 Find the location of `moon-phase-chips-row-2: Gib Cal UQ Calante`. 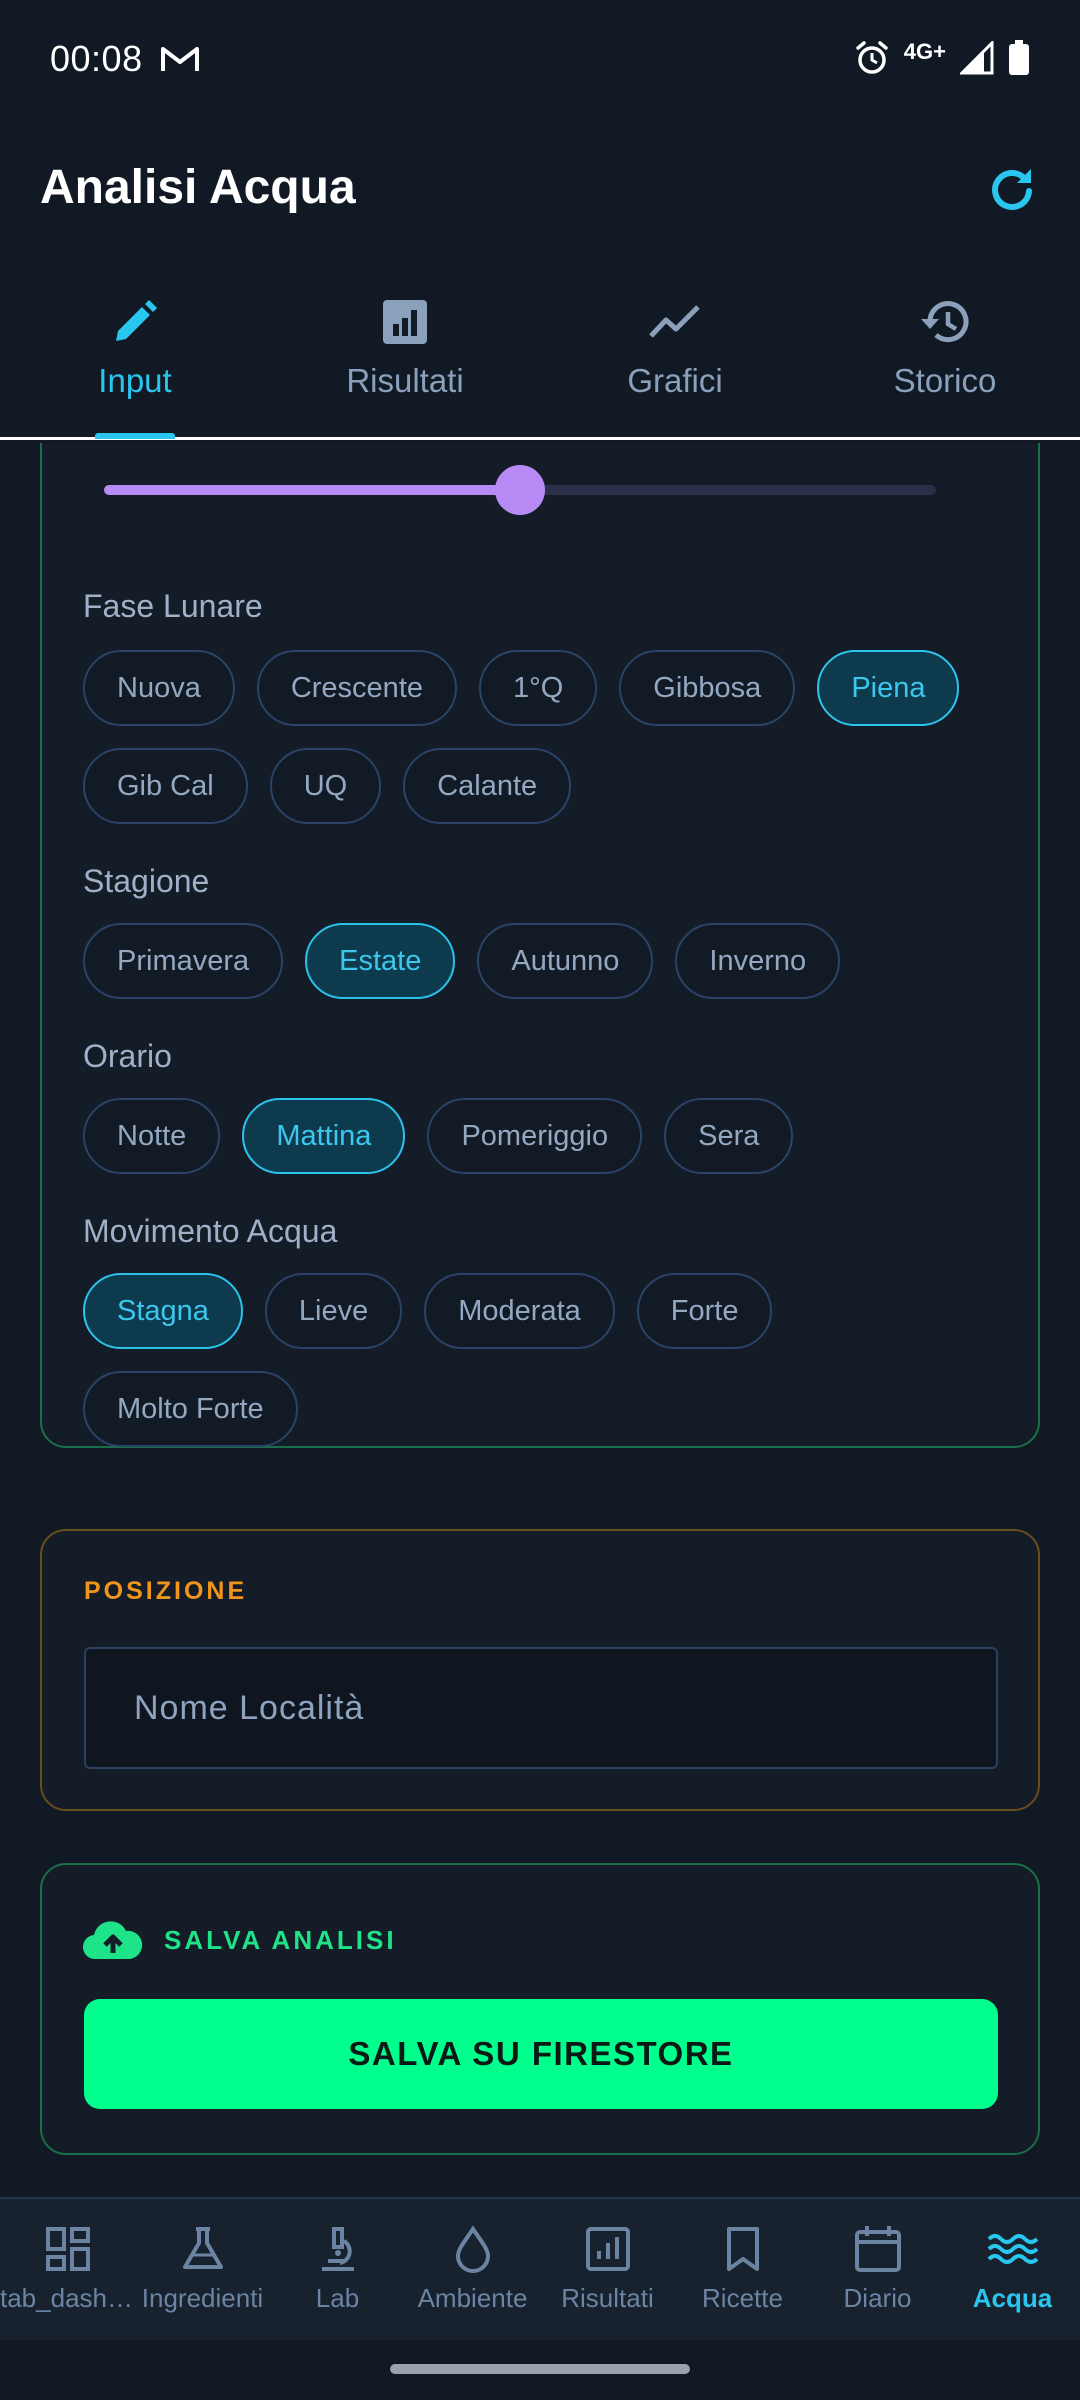

moon-phase-chips-row-2: Gib Cal UQ Calante is located at coordinates (327, 786).